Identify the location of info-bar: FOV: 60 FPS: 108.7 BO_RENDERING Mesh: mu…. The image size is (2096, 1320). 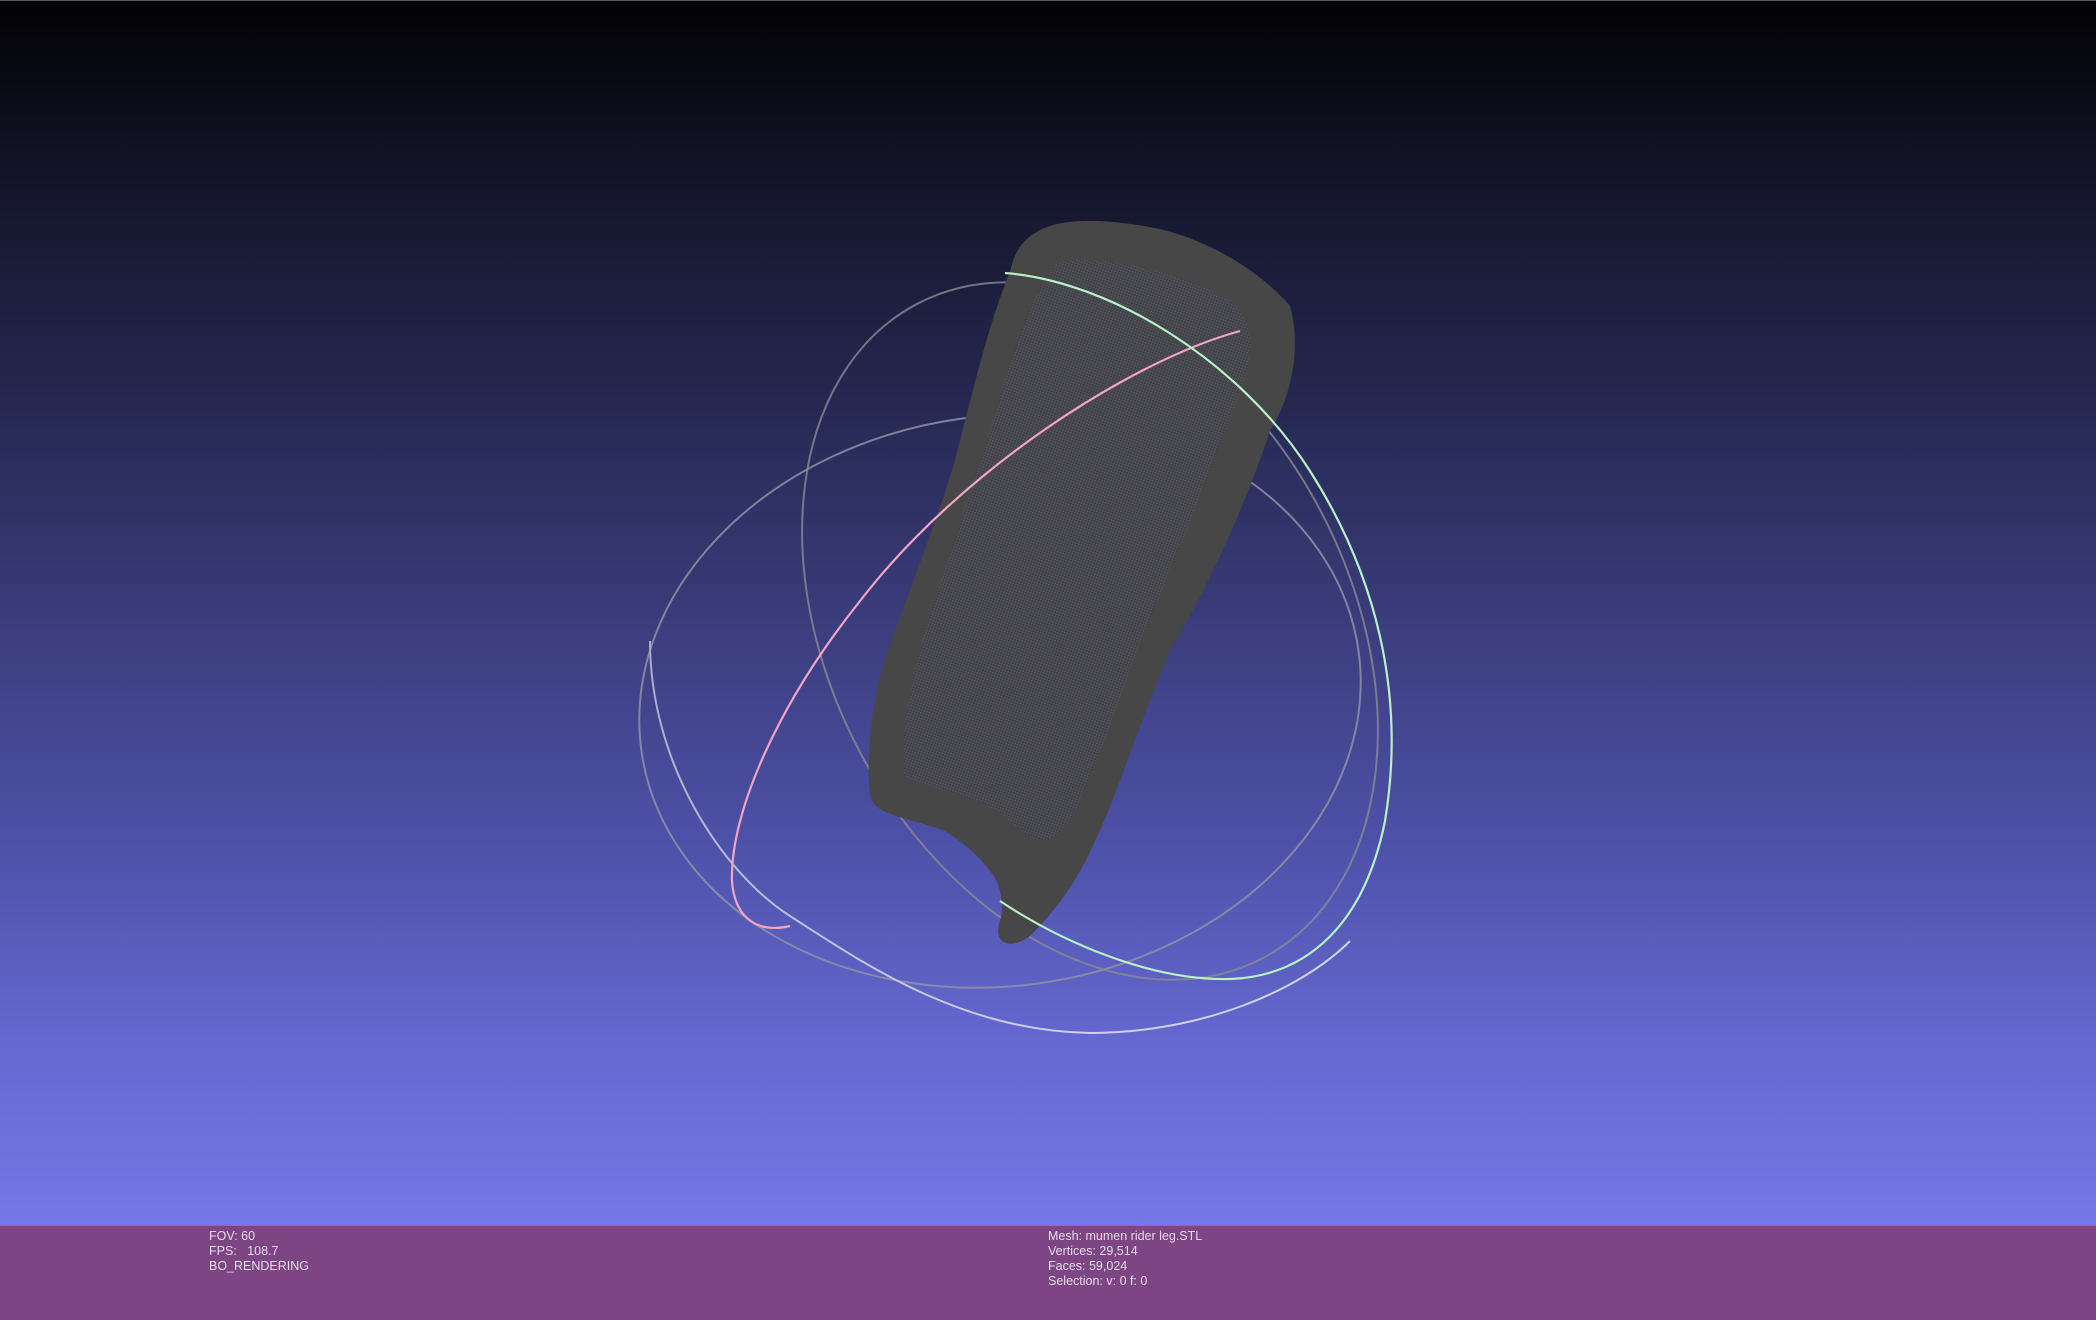
(1048, 1272).